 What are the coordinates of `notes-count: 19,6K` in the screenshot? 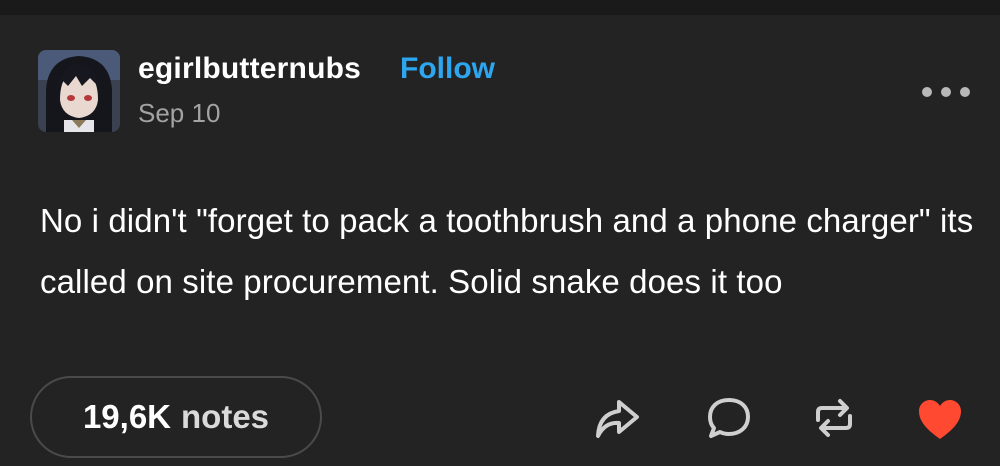 It's located at (127, 416).